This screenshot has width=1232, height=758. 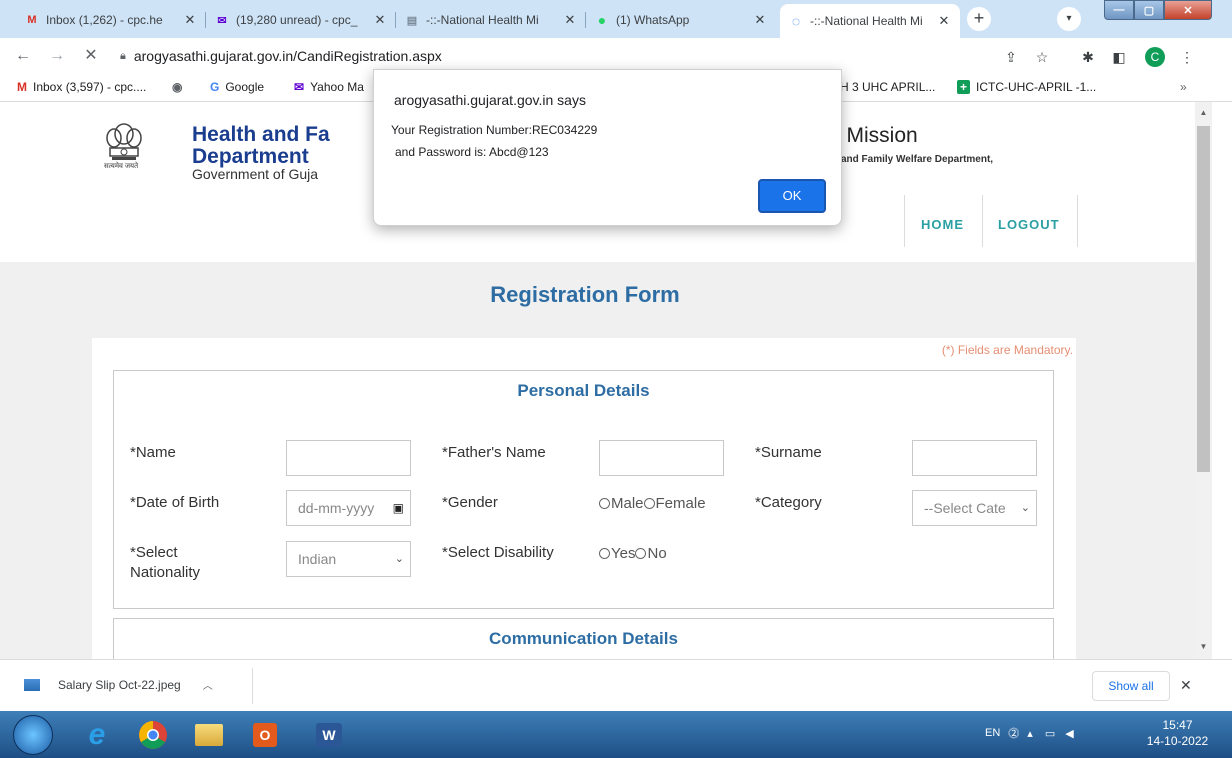 What do you see at coordinates (942, 224) in the screenshot?
I see `nav-home-link: HOME` at bounding box center [942, 224].